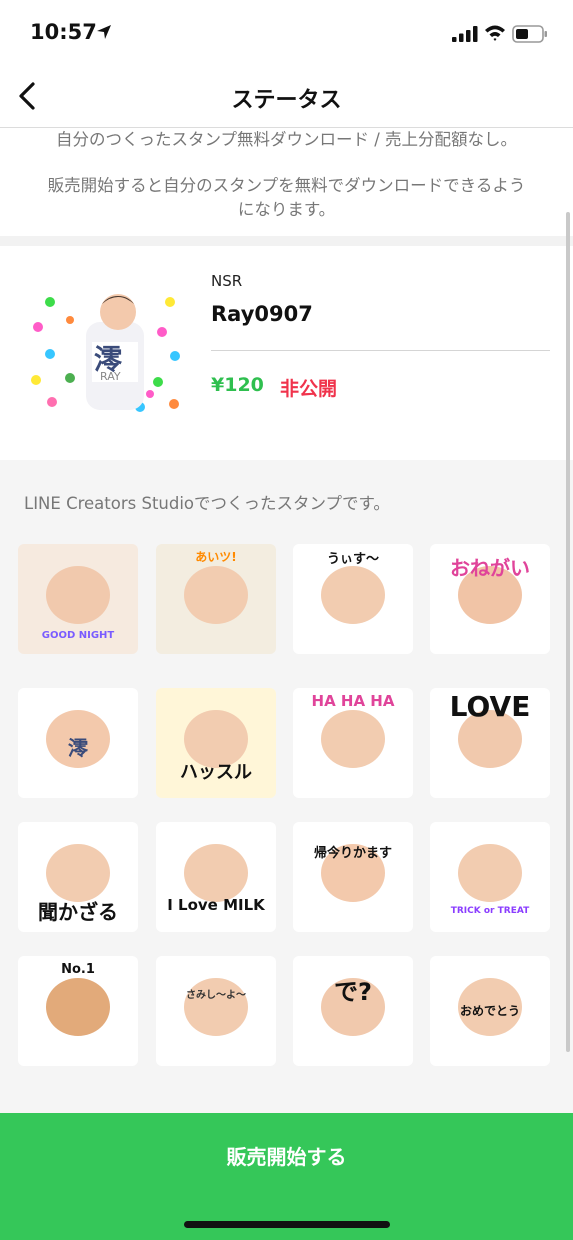  What do you see at coordinates (286, 100) in the screenshot?
I see `page-title: ステータス` at bounding box center [286, 100].